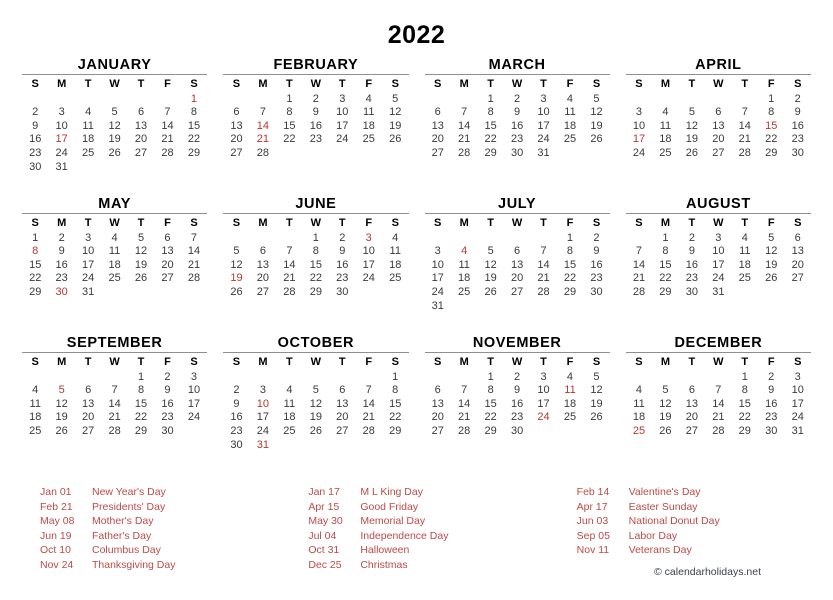 The height and width of the screenshot is (600, 833). I want to click on day-cell-holiday: 1, so click(194, 100).